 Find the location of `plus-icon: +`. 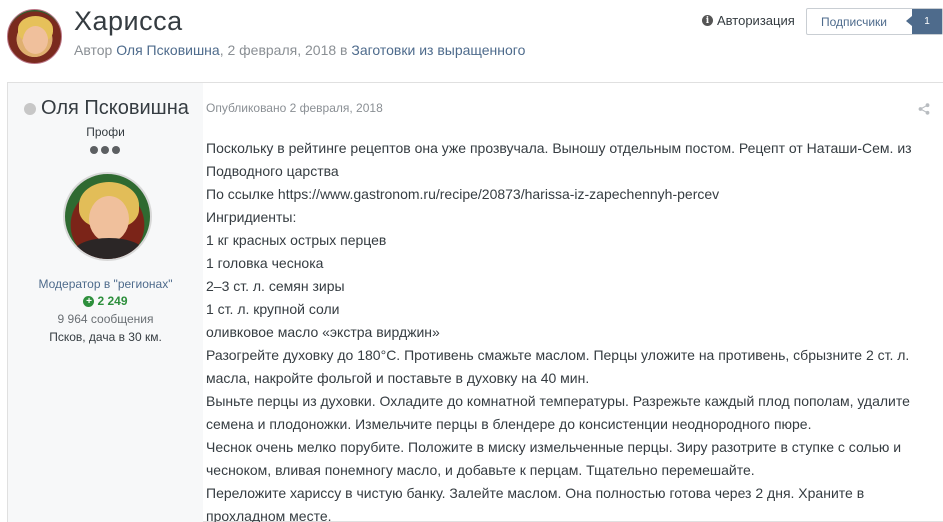

plus-icon: + is located at coordinates (89, 301).